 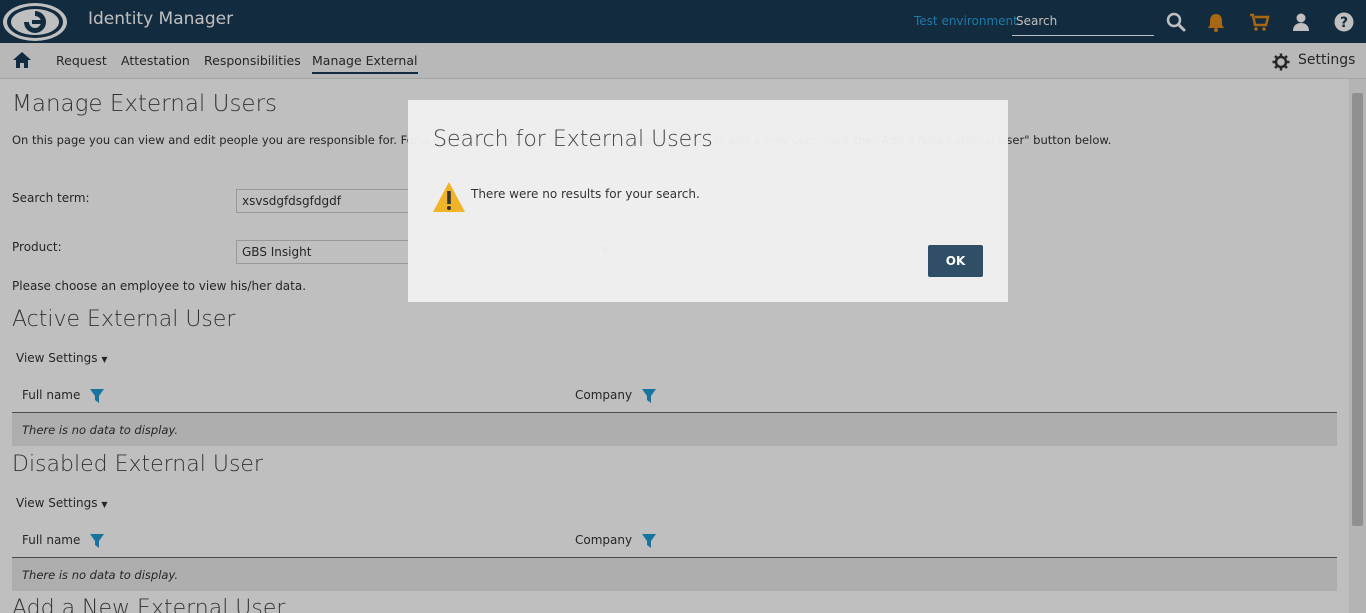 What do you see at coordinates (585, 194) in the screenshot?
I see `dialog-message: There were no results for your search.` at bounding box center [585, 194].